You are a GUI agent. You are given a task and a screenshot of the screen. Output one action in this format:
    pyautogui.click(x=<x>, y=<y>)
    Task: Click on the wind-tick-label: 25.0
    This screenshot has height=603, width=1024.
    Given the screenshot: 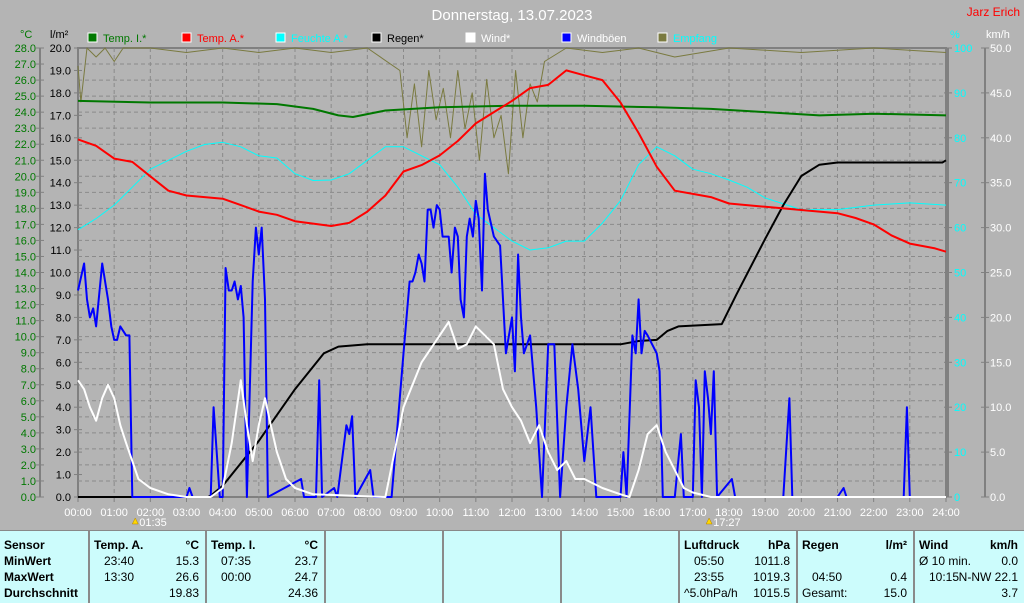 What is the action you would take?
    pyautogui.click(x=1000, y=274)
    